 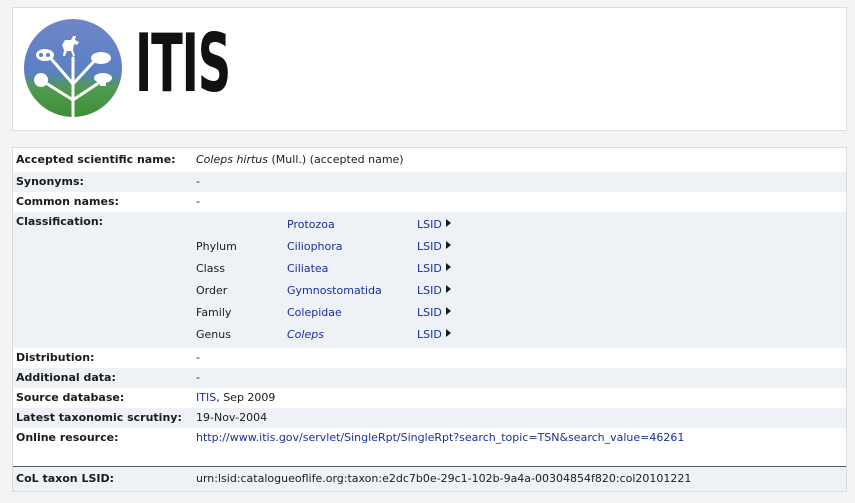 I want to click on classification-rank: Genus, so click(x=213, y=334).